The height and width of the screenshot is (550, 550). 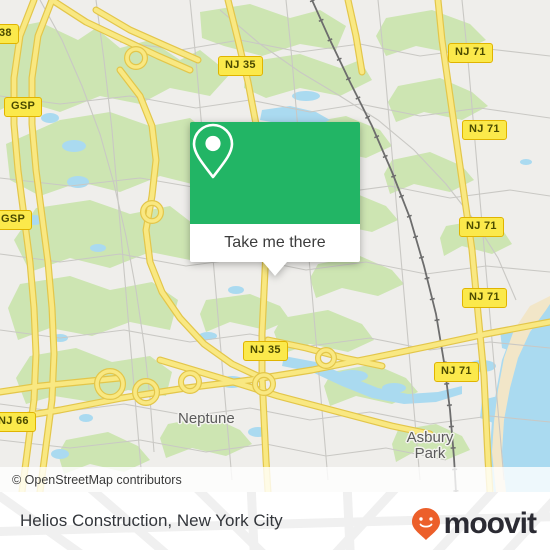 I want to click on shield-gsp-upper: GSP, so click(x=23, y=107).